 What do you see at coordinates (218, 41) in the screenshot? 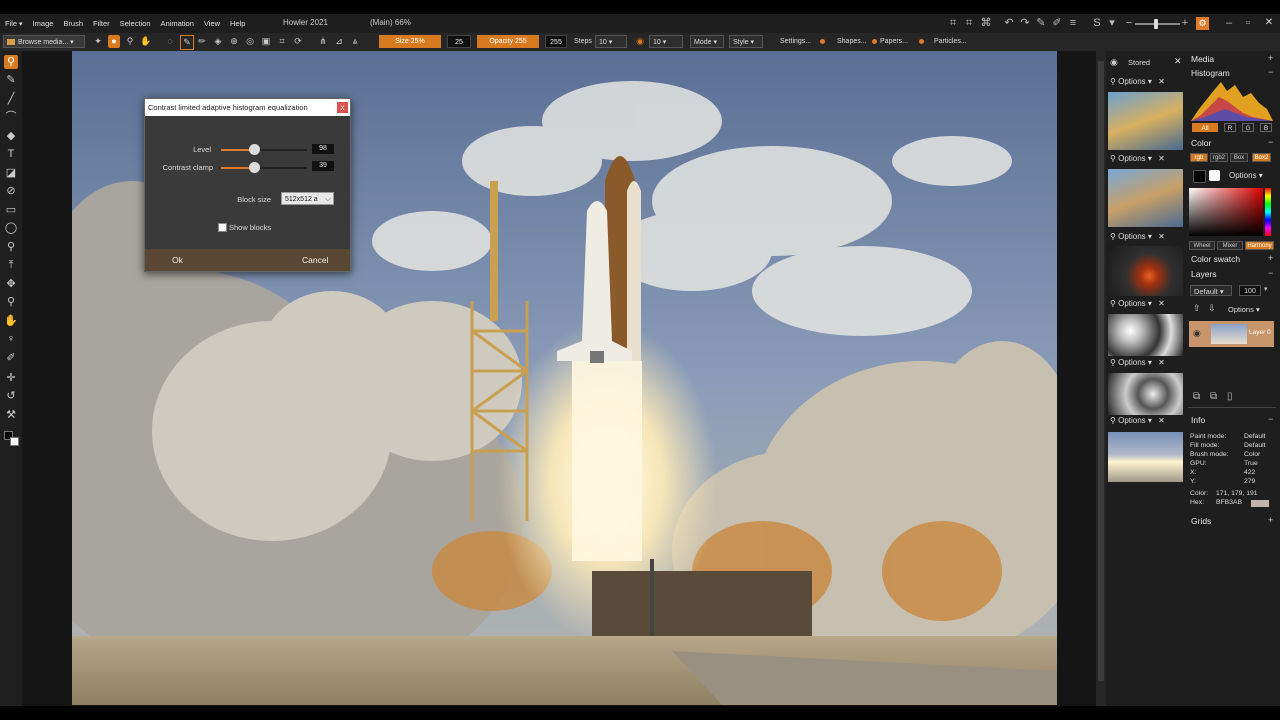
I see `smudge-icon: ◈` at bounding box center [218, 41].